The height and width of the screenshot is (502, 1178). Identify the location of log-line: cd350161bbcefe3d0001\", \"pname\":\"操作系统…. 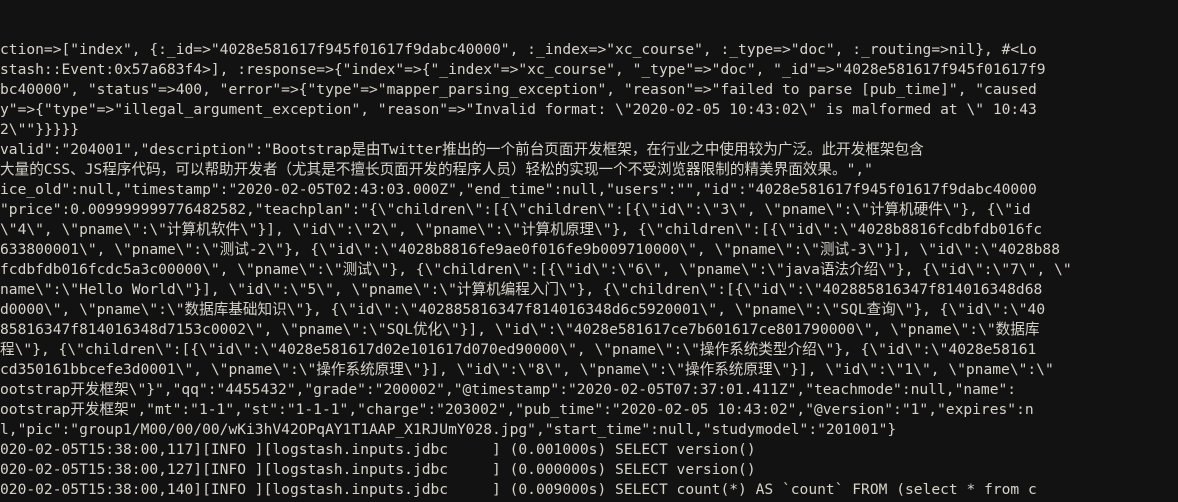
(527, 369).